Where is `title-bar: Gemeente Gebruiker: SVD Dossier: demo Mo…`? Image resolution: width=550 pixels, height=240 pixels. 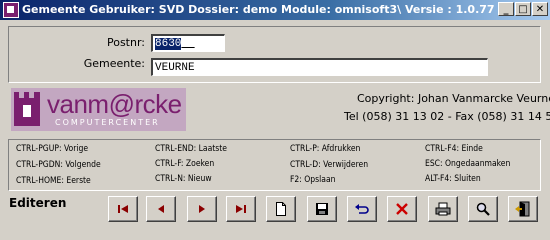 title-bar: Gemeente Gebruiker: SVD Dossier: demo Mo… is located at coordinates (275, 10).